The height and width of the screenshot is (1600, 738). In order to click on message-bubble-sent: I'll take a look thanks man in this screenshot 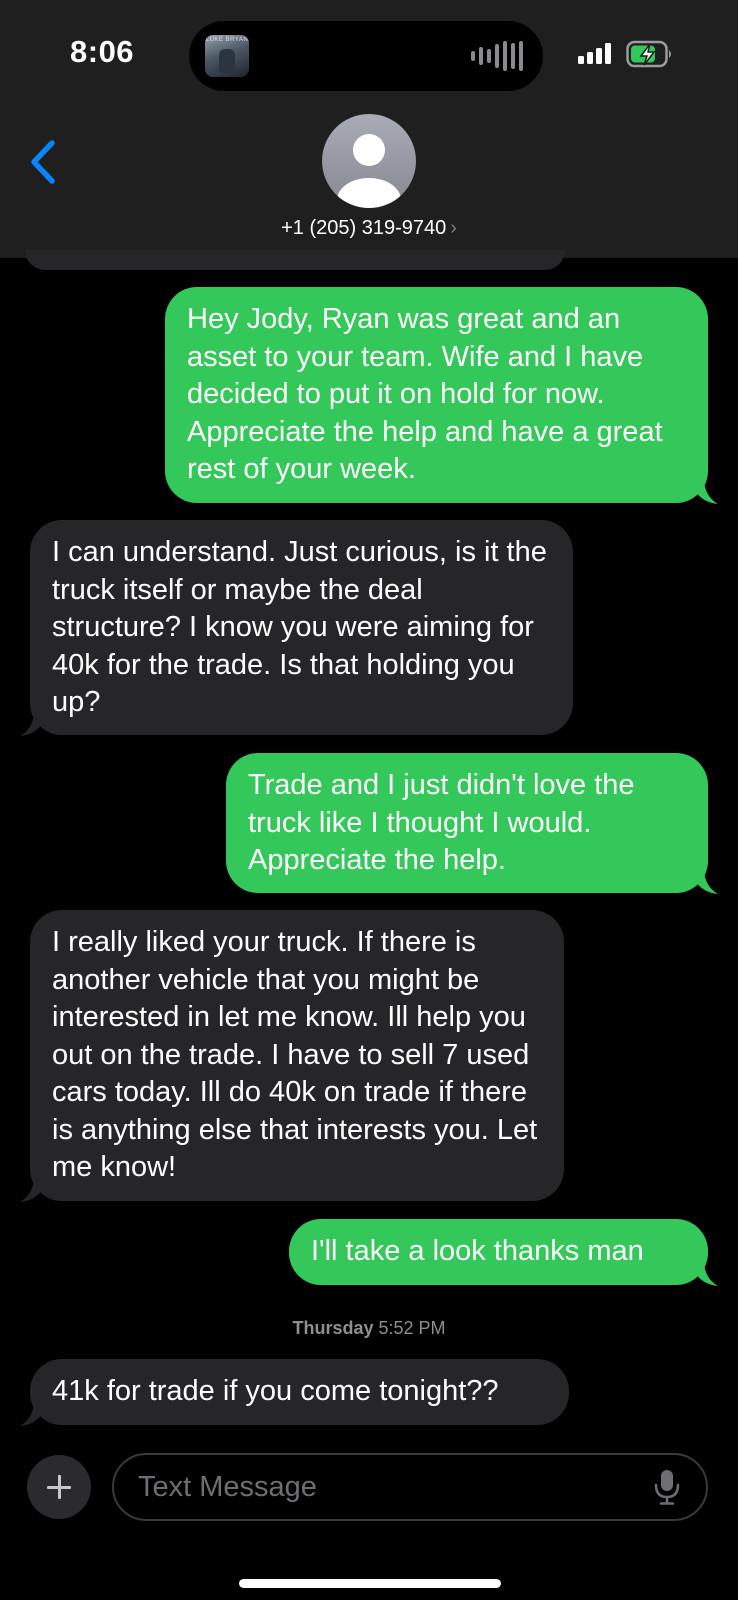, I will do `click(503, 1252)`.